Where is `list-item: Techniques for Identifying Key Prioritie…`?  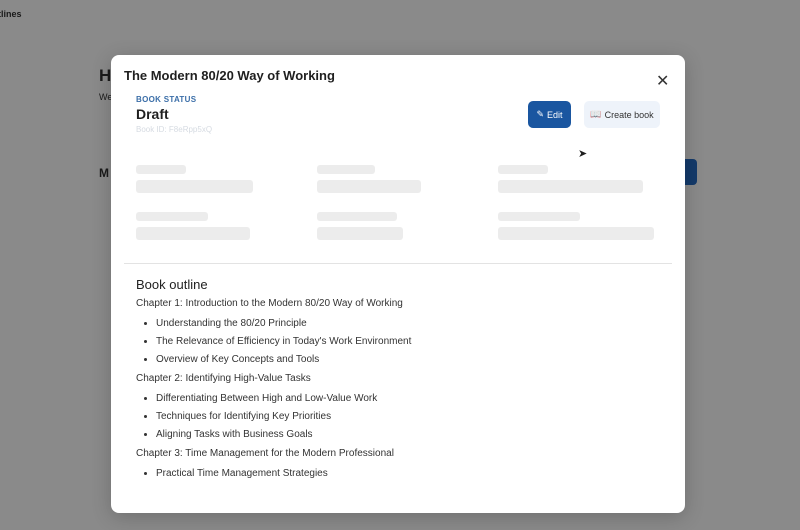 list-item: Techniques for Identifying Key Prioritie… is located at coordinates (411, 416).